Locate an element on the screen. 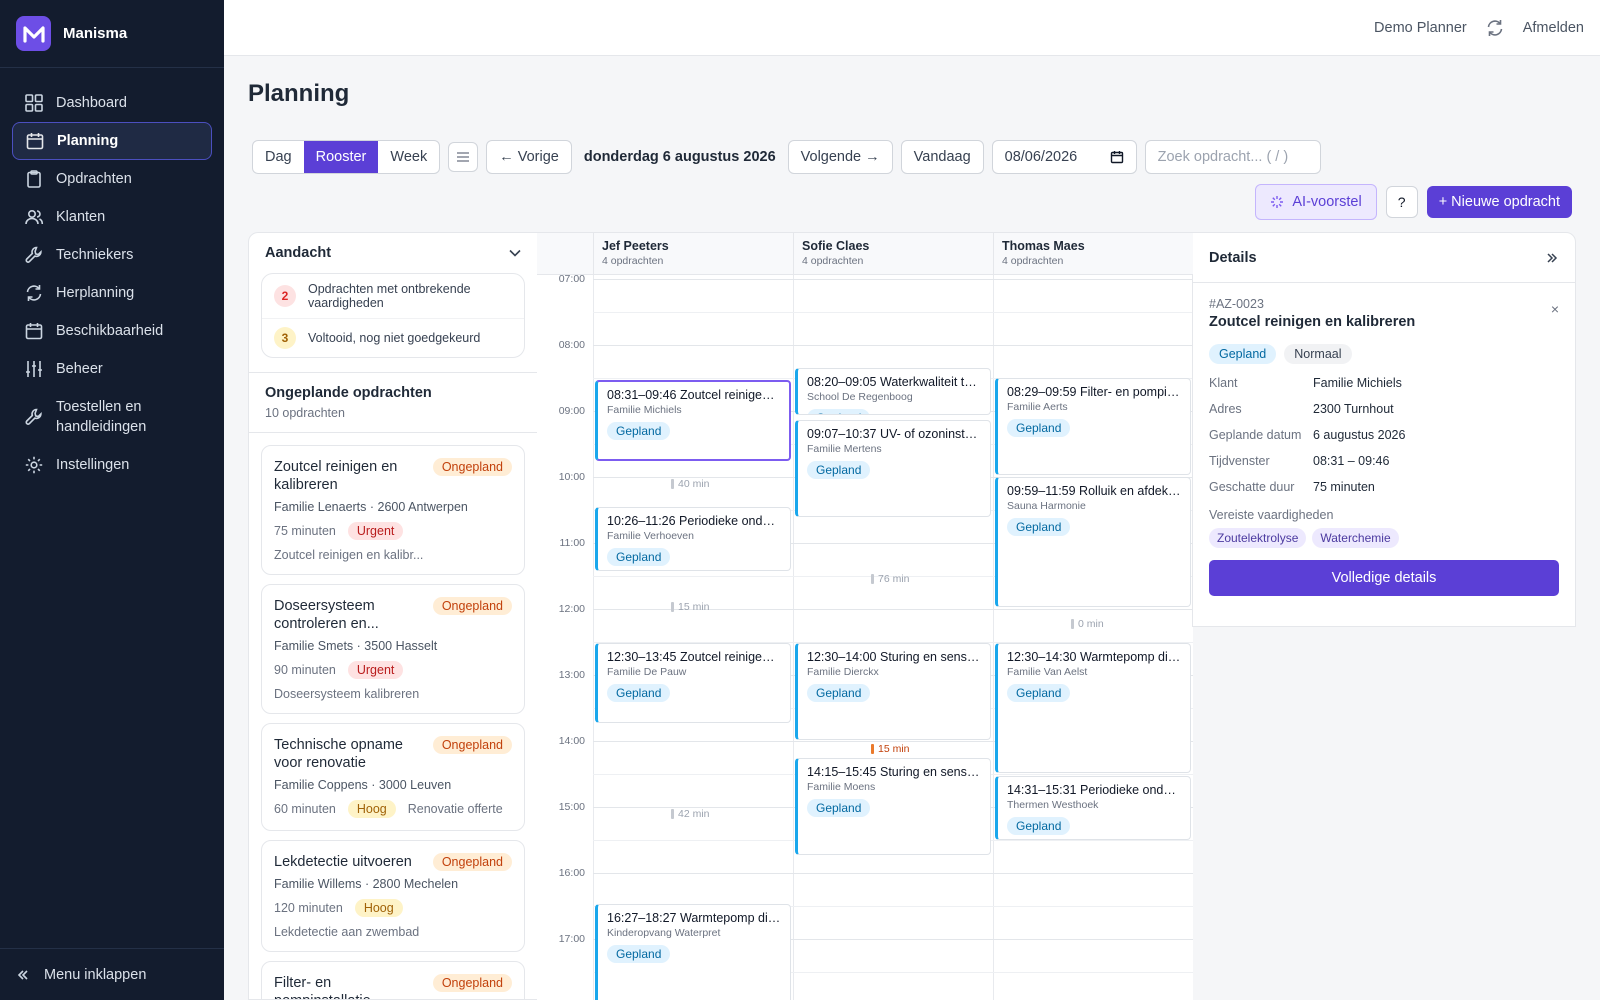 The width and height of the screenshot is (1600, 1000). sidebar-item-herplanning: Herplanning is located at coordinates (112, 293).